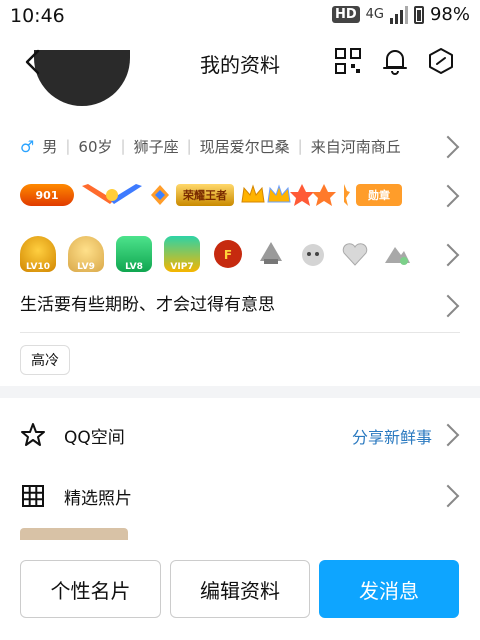 The image size is (480, 640). What do you see at coordinates (313, 255) in the screenshot?
I see `grey-face-icon` at bounding box center [313, 255].